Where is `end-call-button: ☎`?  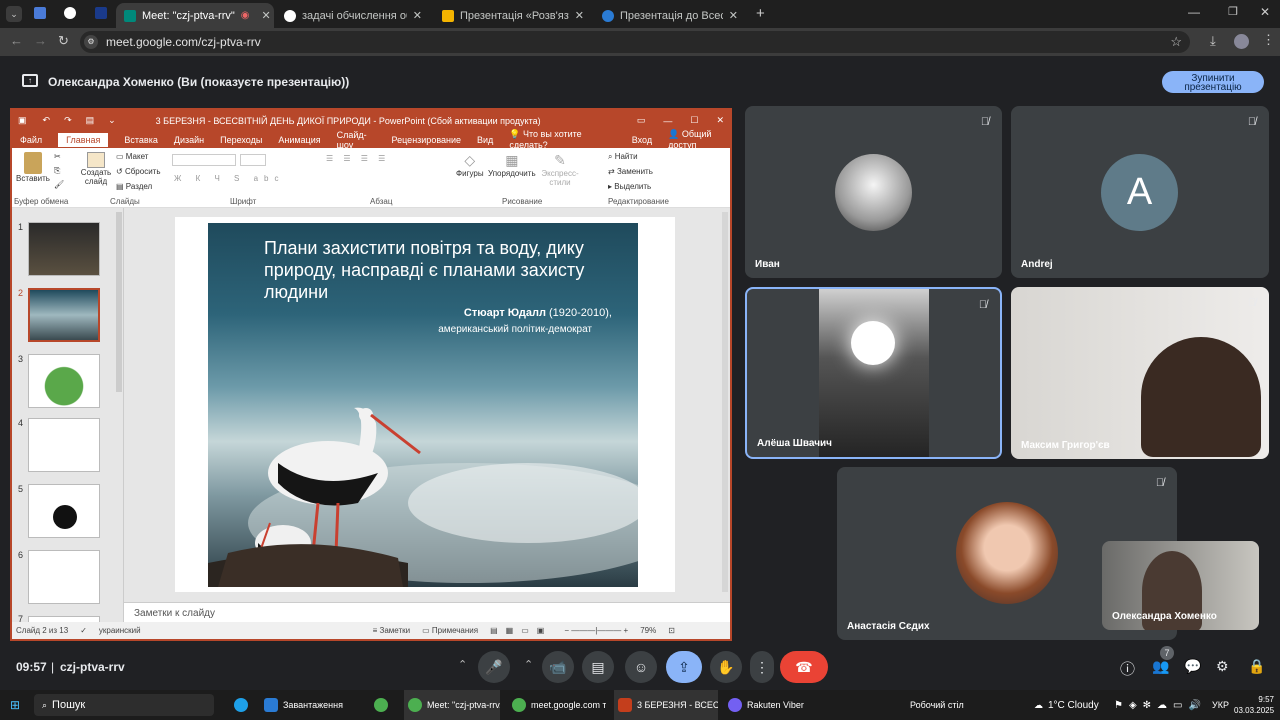 end-call-button: ☎ is located at coordinates (804, 667).